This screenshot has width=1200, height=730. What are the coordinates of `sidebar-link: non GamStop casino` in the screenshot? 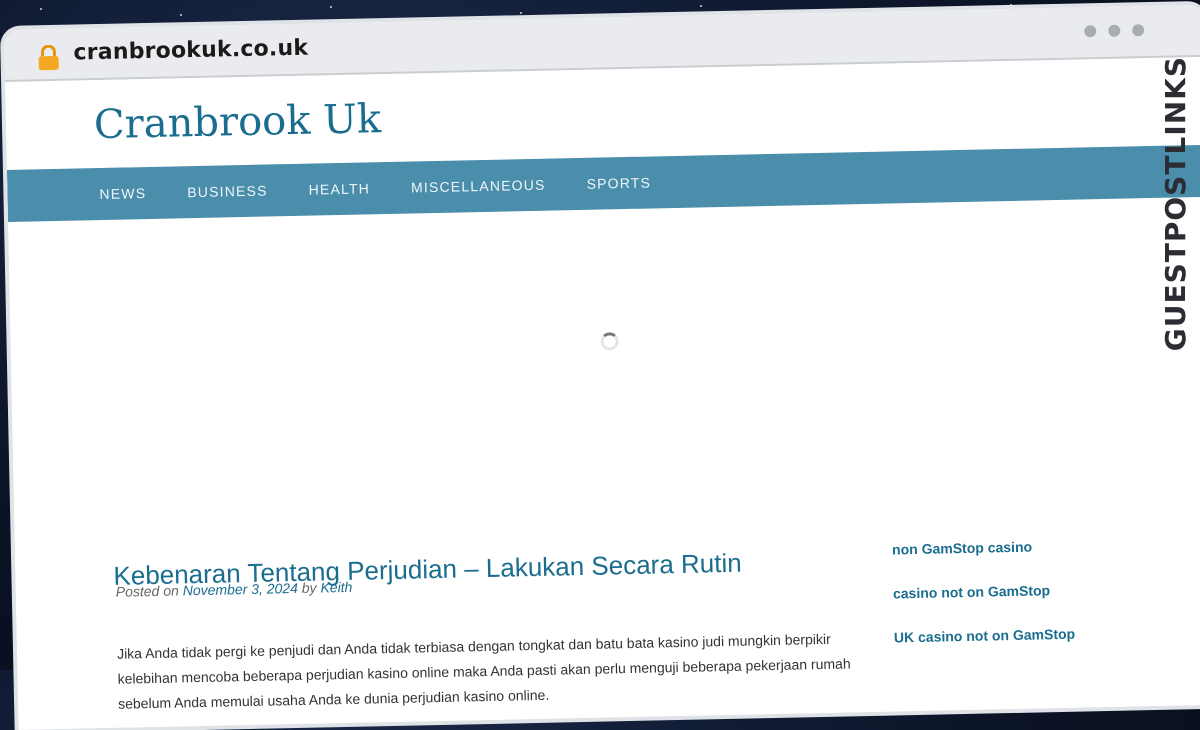 It's located at (1022, 547).